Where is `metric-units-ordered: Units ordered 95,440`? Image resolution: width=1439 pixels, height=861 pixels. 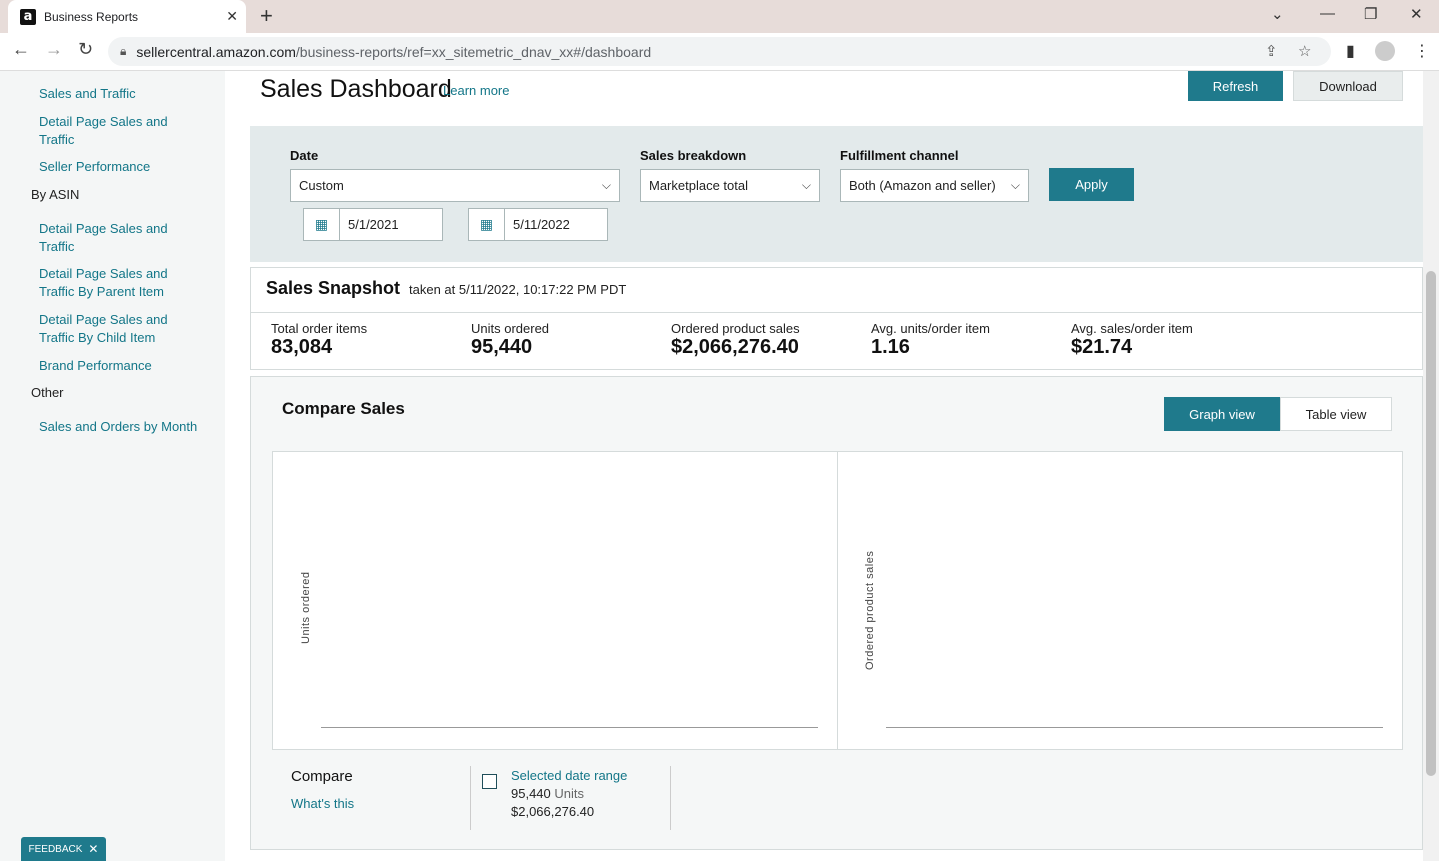 metric-units-ordered: Units ordered 95,440 is located at coordinates (510, 340).